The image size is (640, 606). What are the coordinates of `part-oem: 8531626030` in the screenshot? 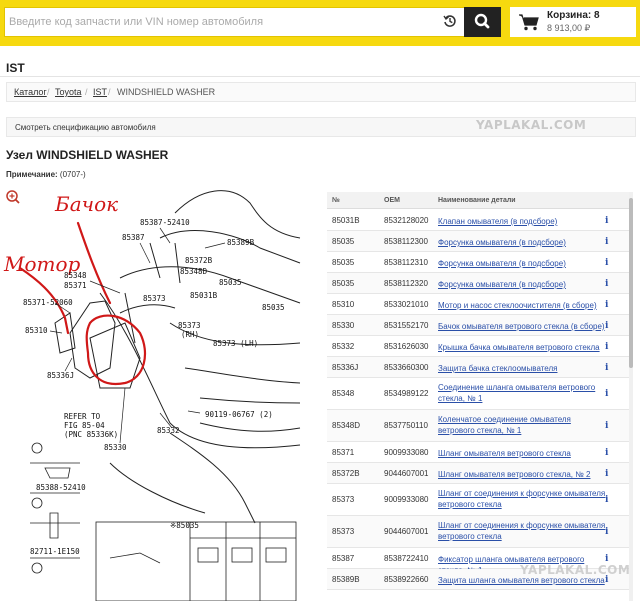 It's located at (406, 346).